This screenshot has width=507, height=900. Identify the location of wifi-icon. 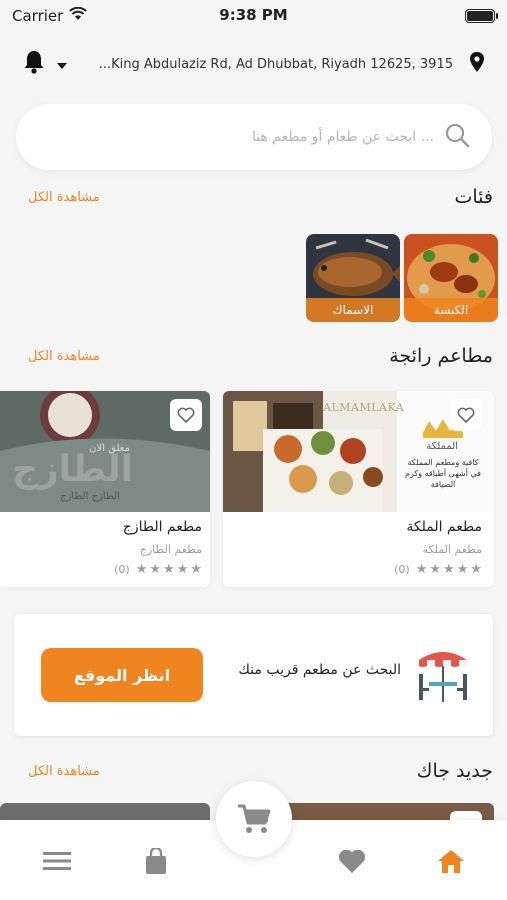
(78, 15).